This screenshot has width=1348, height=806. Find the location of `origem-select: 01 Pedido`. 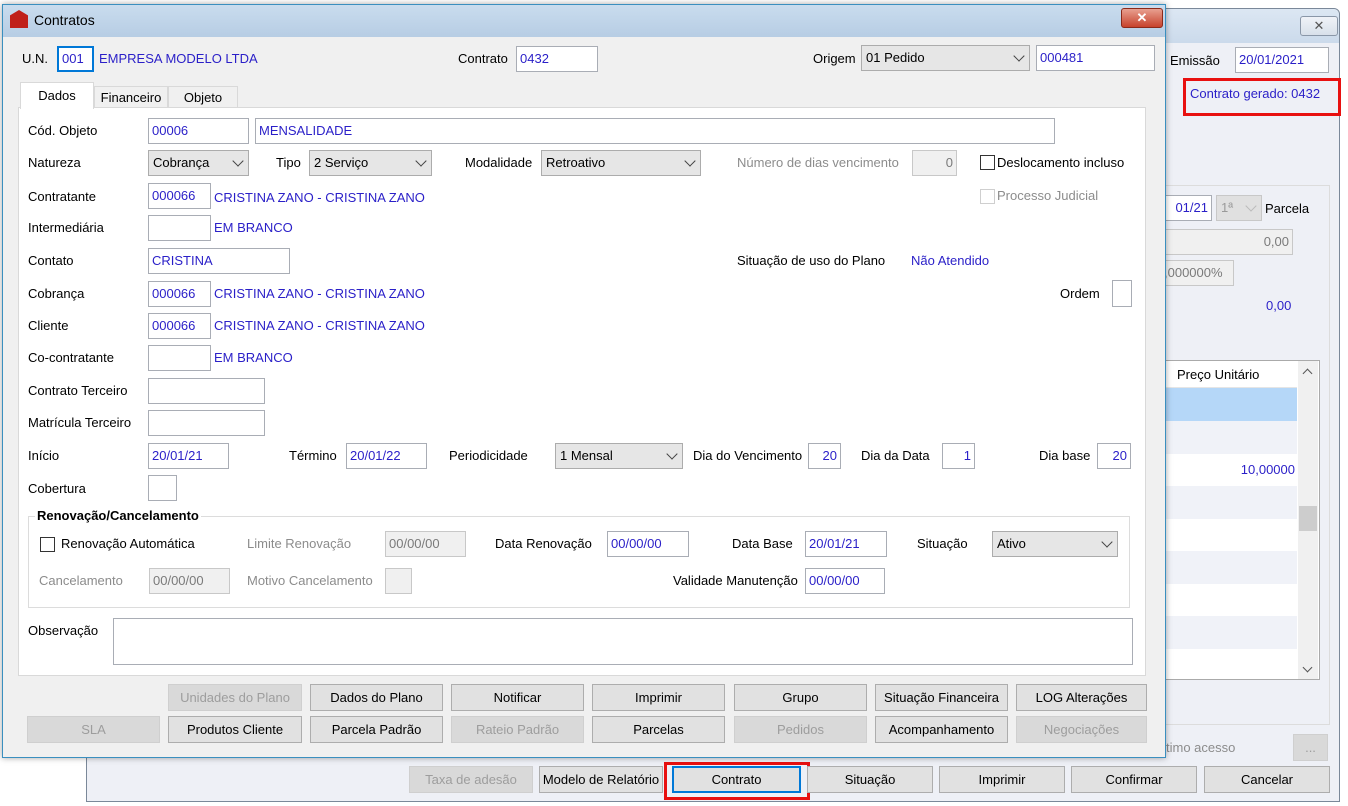

origem-select: 01 Pedido is located at coordinates (945, 58).